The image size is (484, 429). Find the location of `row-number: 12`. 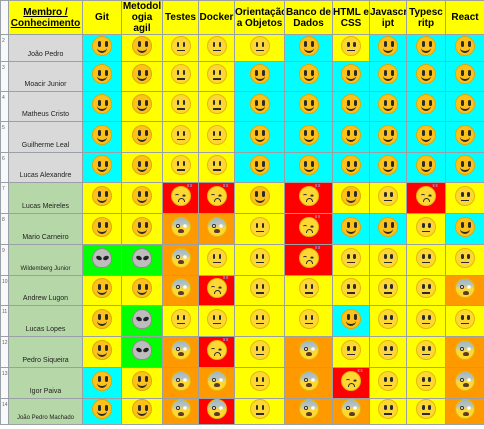

row-number: 12 is located at coordinates (4, 352).